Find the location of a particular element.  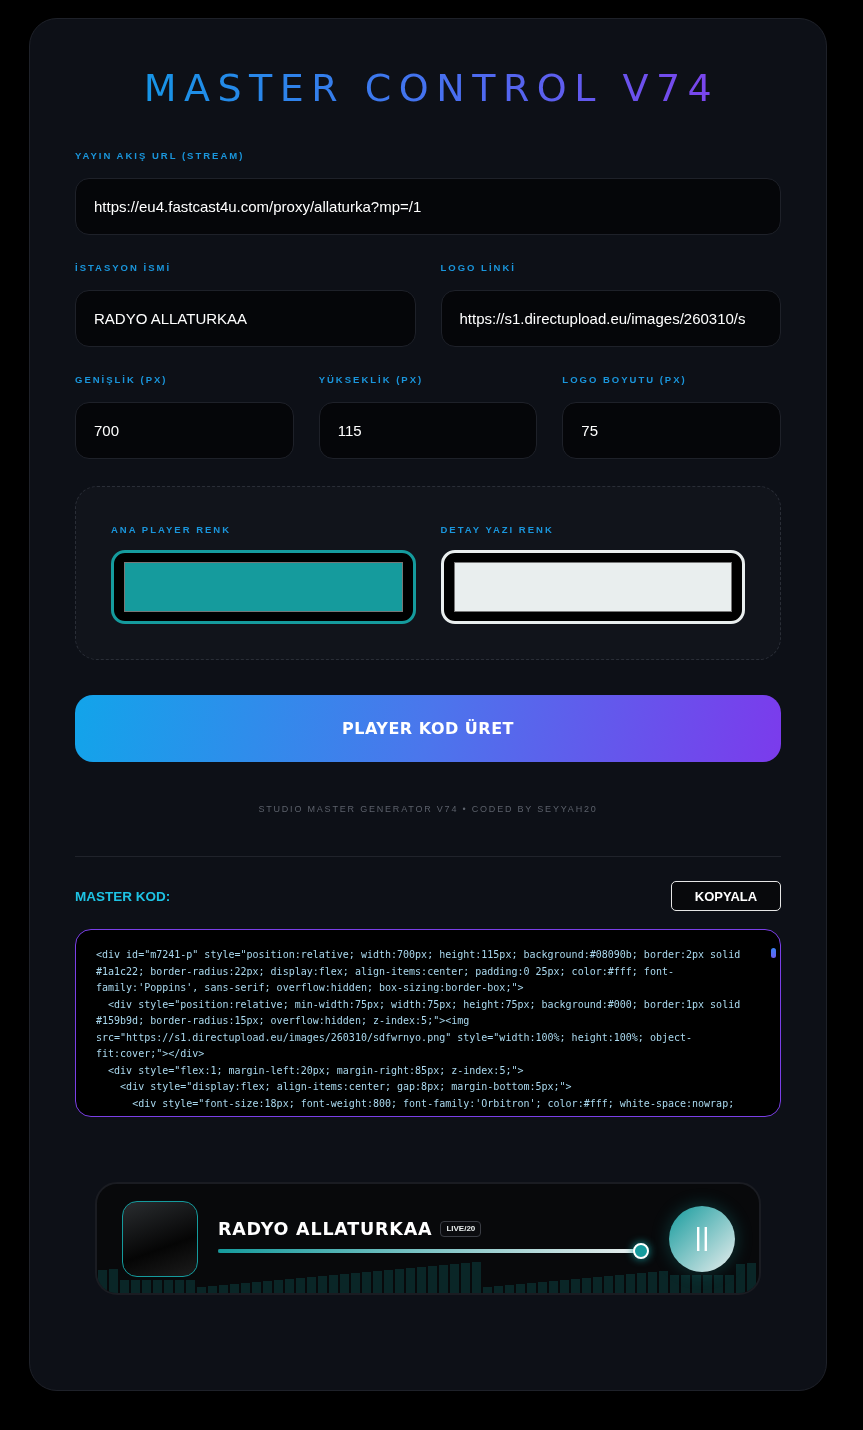

copy-button: KOPYALA is located at coordinates (726, 896).